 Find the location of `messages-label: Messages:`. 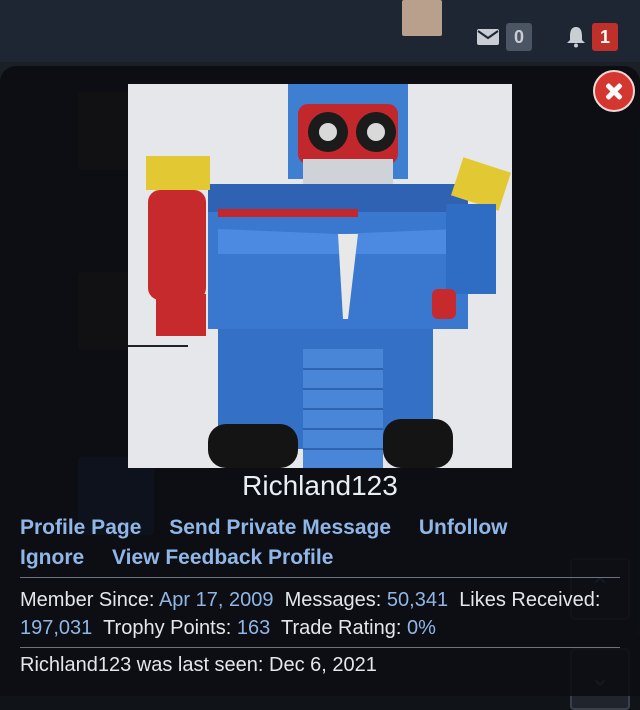

messages-label: Messages: is located at coordinates (333, 600).